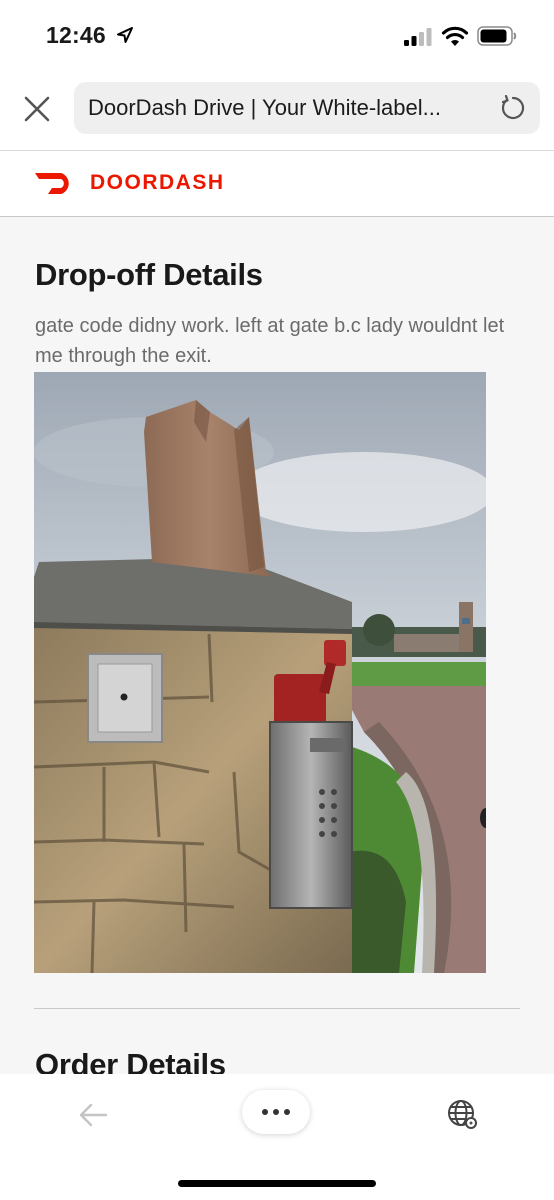 This screenshot has height=1200, width=554. I want to click on section-divider, so click(277, 1008).